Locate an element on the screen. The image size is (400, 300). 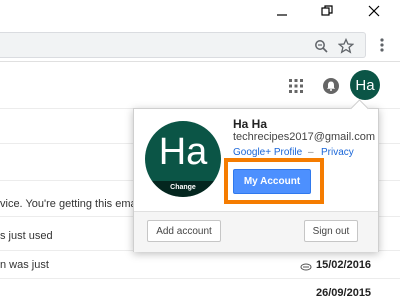
restore-icon is located at coordinates (327, 10).